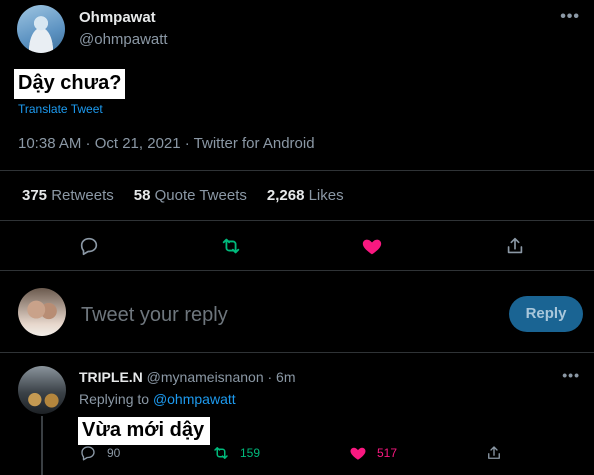  I want to click on reply-time: · 6m, so click(282, 377).